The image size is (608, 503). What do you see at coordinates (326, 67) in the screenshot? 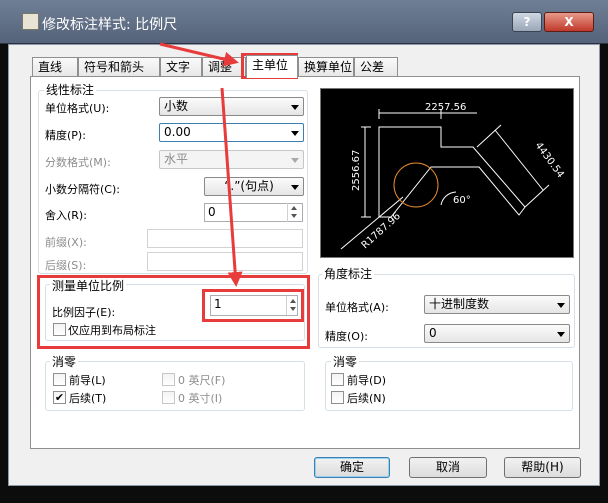
I see `tab-alternate-units: 换算单位` at bounding box center [326, 67].